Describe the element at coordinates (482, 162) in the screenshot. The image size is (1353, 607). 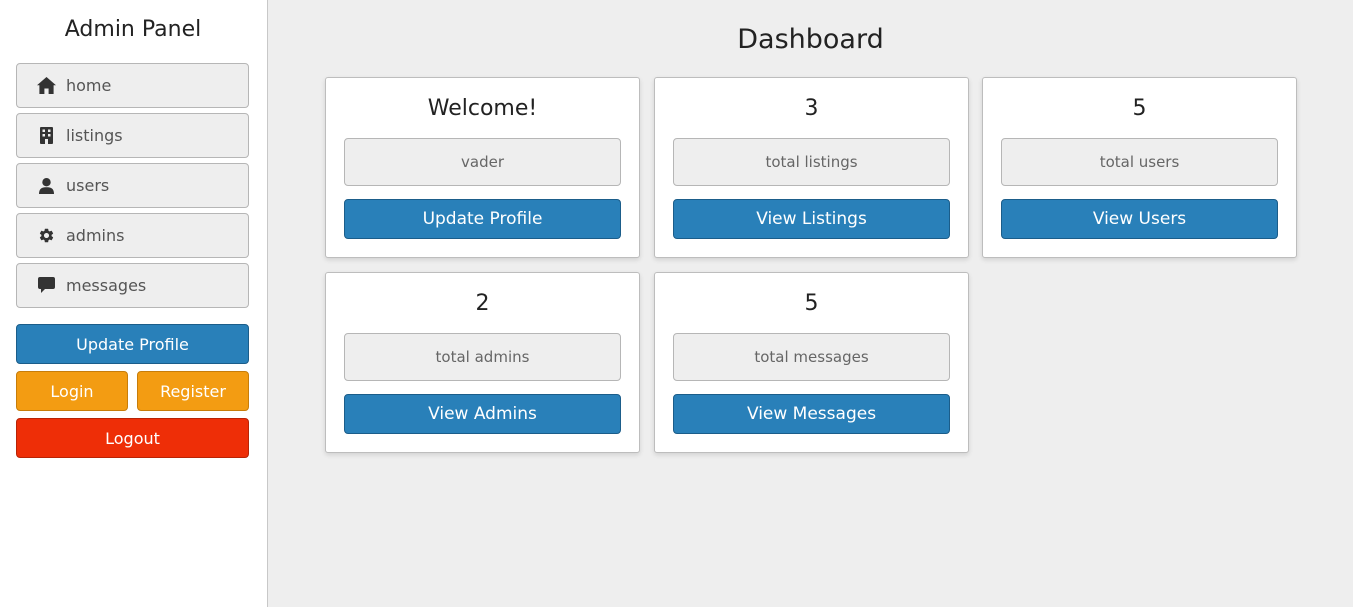
I see `card-value-box: vader` at that location.